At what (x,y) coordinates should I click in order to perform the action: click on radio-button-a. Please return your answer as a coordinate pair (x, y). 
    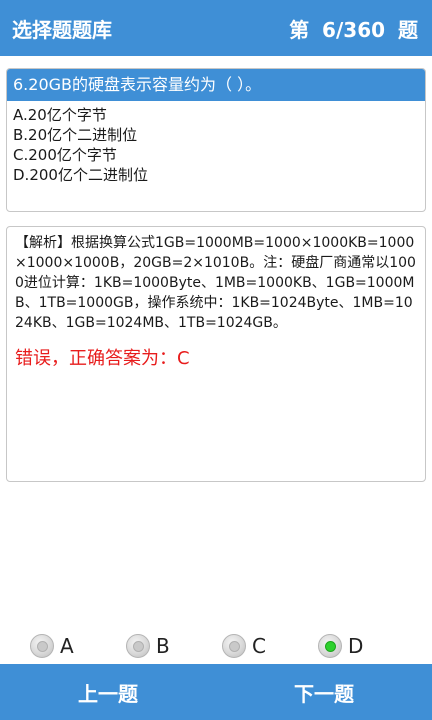
    Looking at the image, I should click on (42, 646).